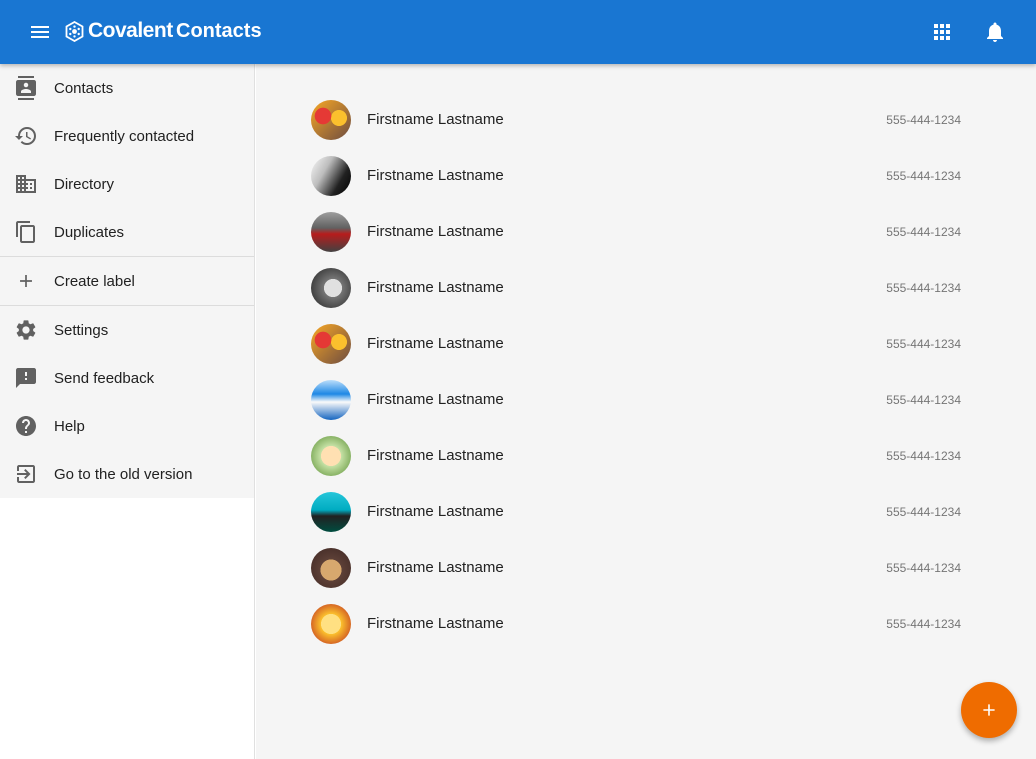  What do you see at coordinates (124, 136) in the screenshot?
I see `sidebar-item-label: Frequently contacted` at bounding box center [124, 136].